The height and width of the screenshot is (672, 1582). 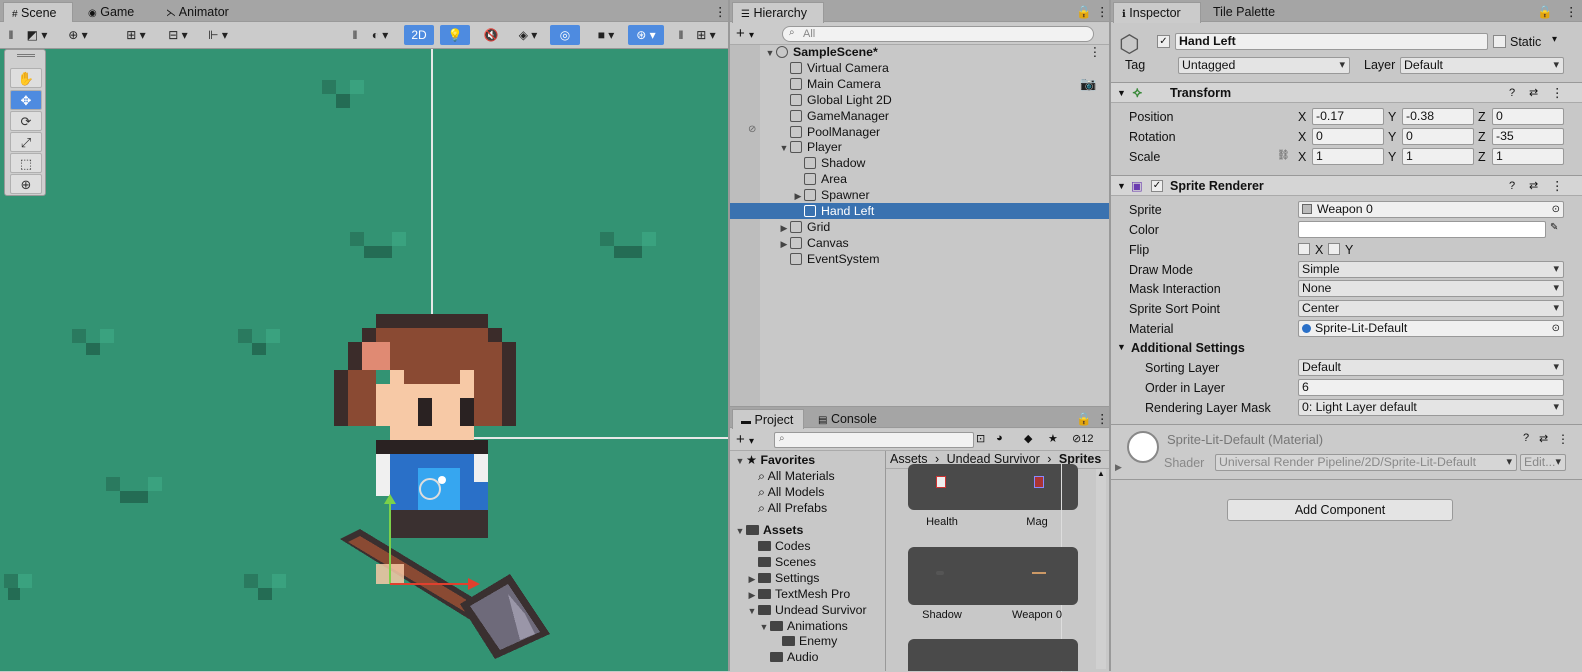 I want to click on hierarchy-item: Global Light 2D, so click(x=919, y=100).